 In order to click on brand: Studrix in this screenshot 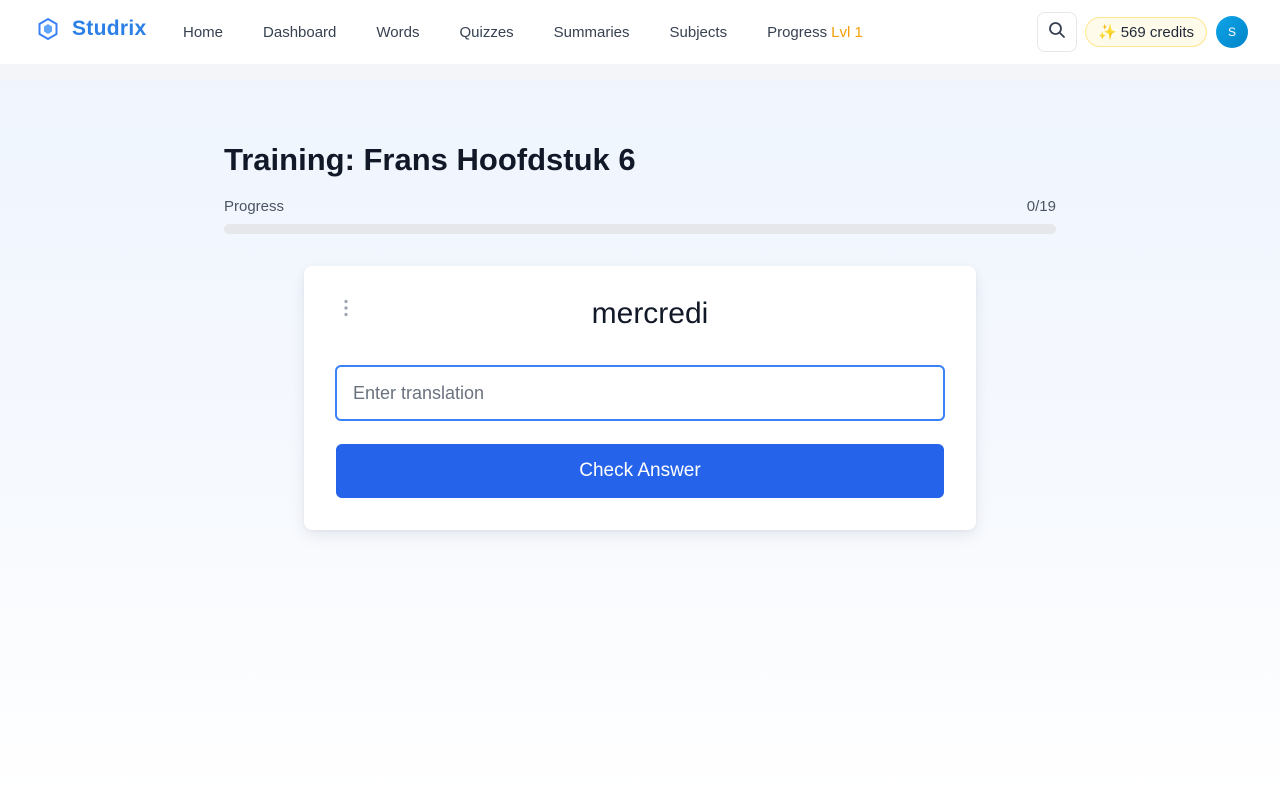, I will do `click(91, 29)`.